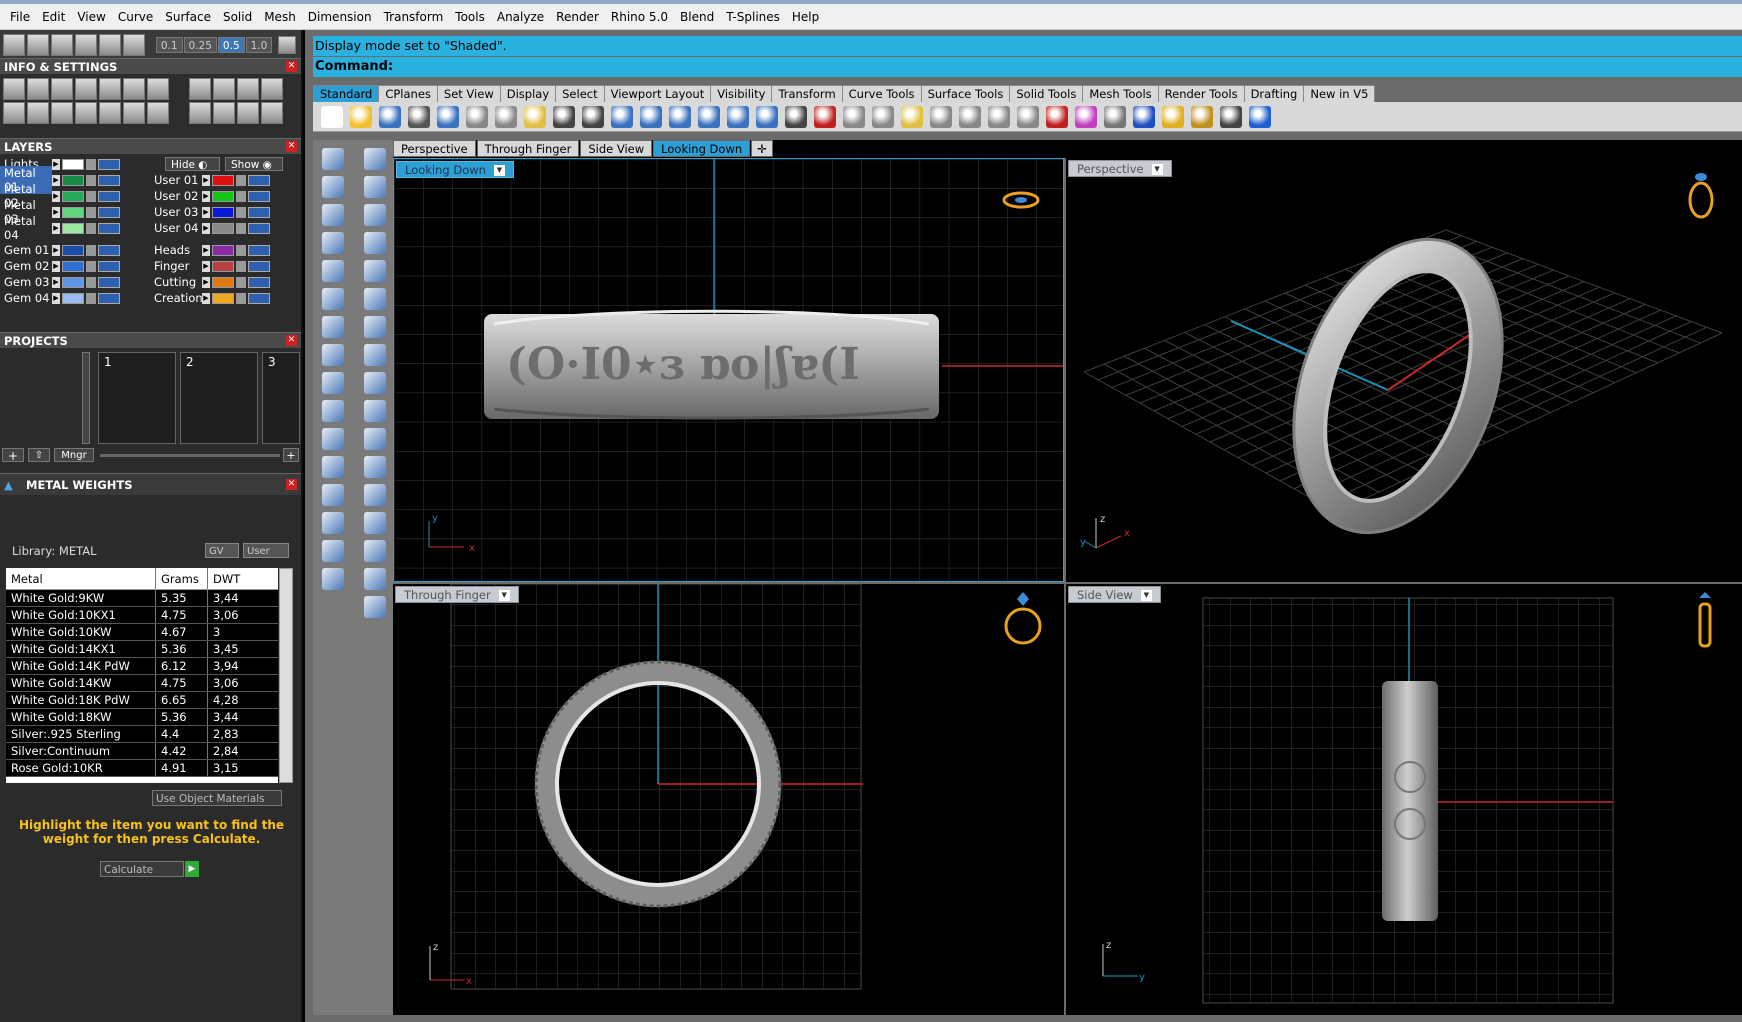 Image resolution: width=1742 pixels, height=1022 pixels. What do you see at coordinates (657, 93) in the screenshot?
I see `toolbar-tab: Viewport Layout` at bounding box center [657, 93].